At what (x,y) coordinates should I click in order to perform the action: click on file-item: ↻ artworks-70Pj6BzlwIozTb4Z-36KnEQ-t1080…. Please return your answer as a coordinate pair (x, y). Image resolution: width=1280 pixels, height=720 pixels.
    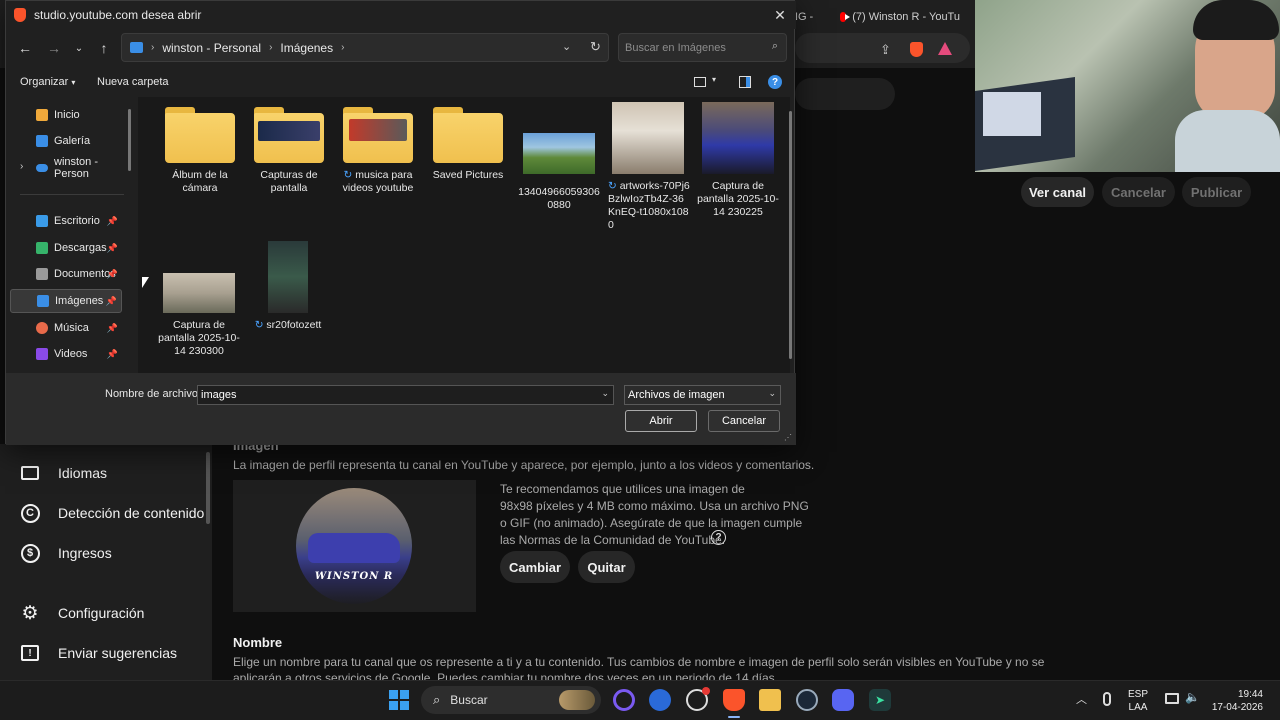
    Looking at the image, I should click on (648, 167).